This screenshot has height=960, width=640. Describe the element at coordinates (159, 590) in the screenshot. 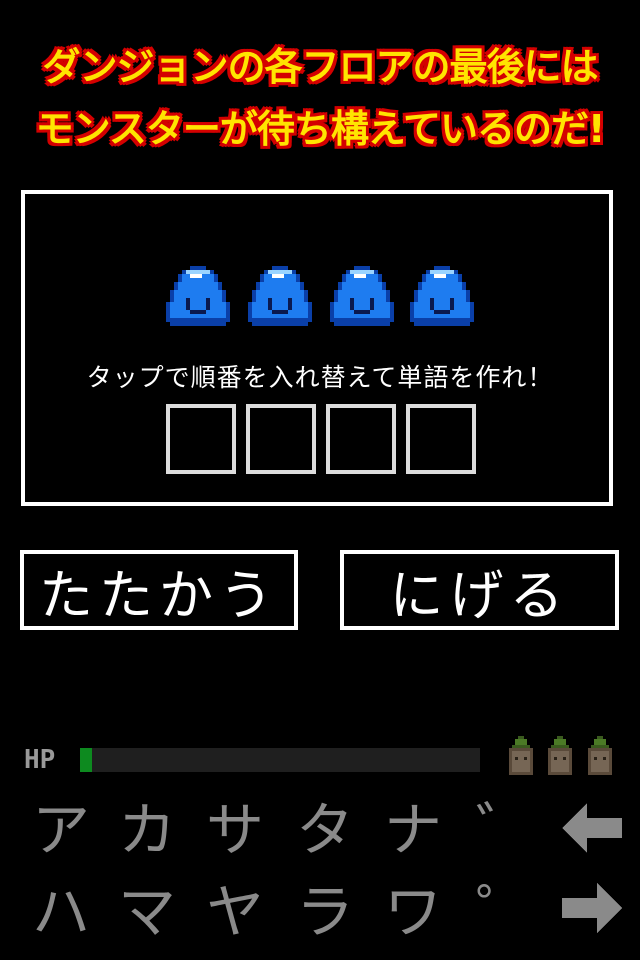

I see `fight-button: たたかう` at that location.